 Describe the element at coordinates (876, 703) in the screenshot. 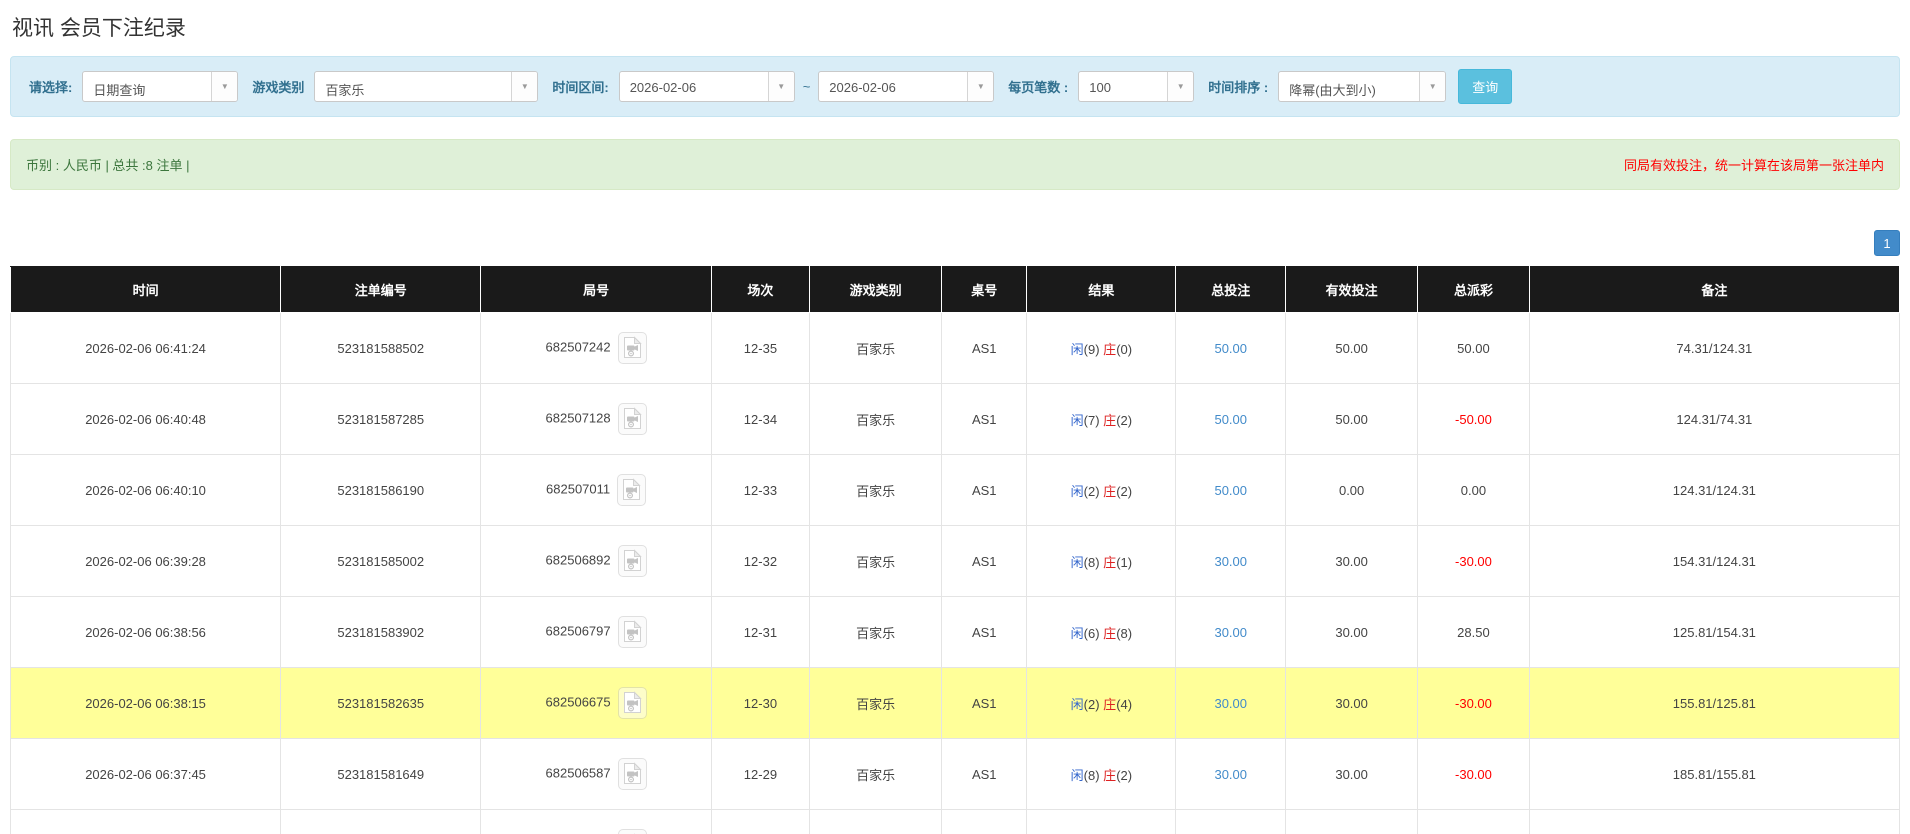

I see `cell-game-type: 百家乐` at that location.